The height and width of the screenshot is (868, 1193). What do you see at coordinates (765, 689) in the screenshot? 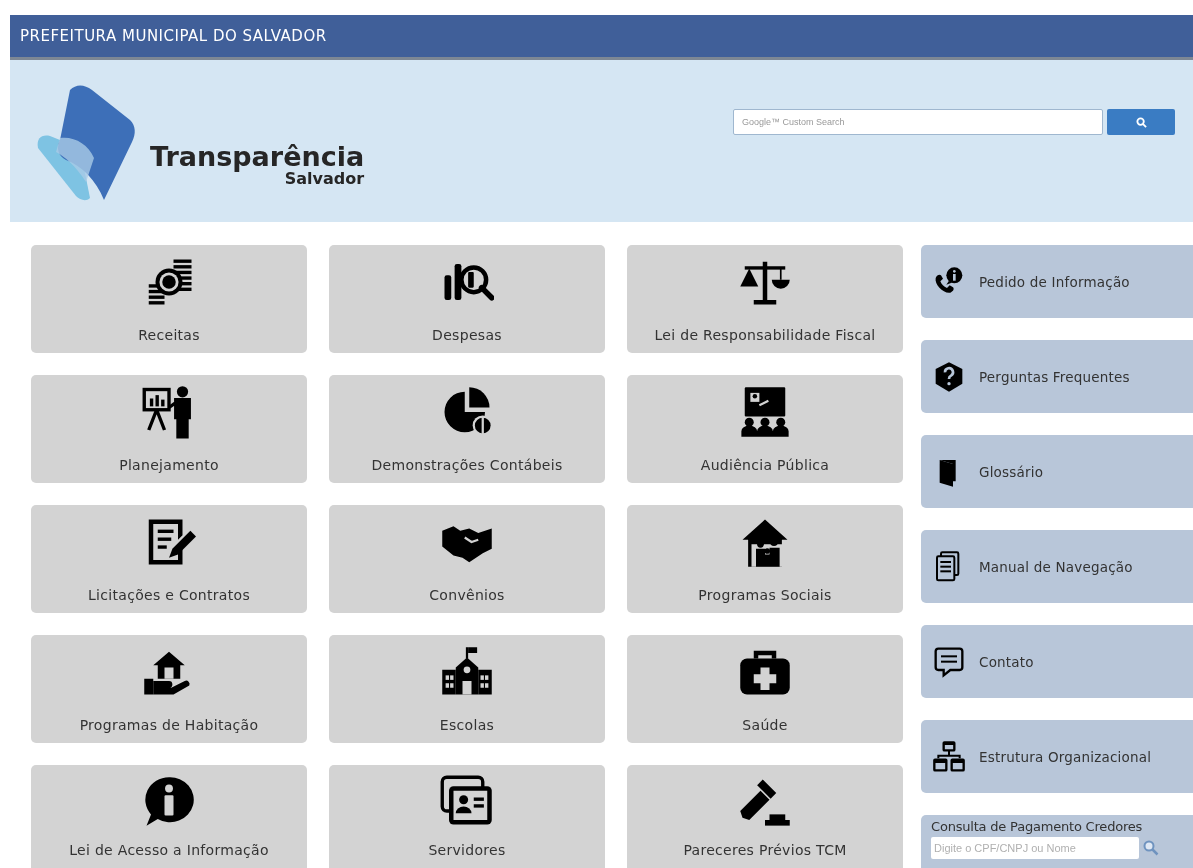
I see `menu-tile: Saúde` at bounding box center [765, 689].